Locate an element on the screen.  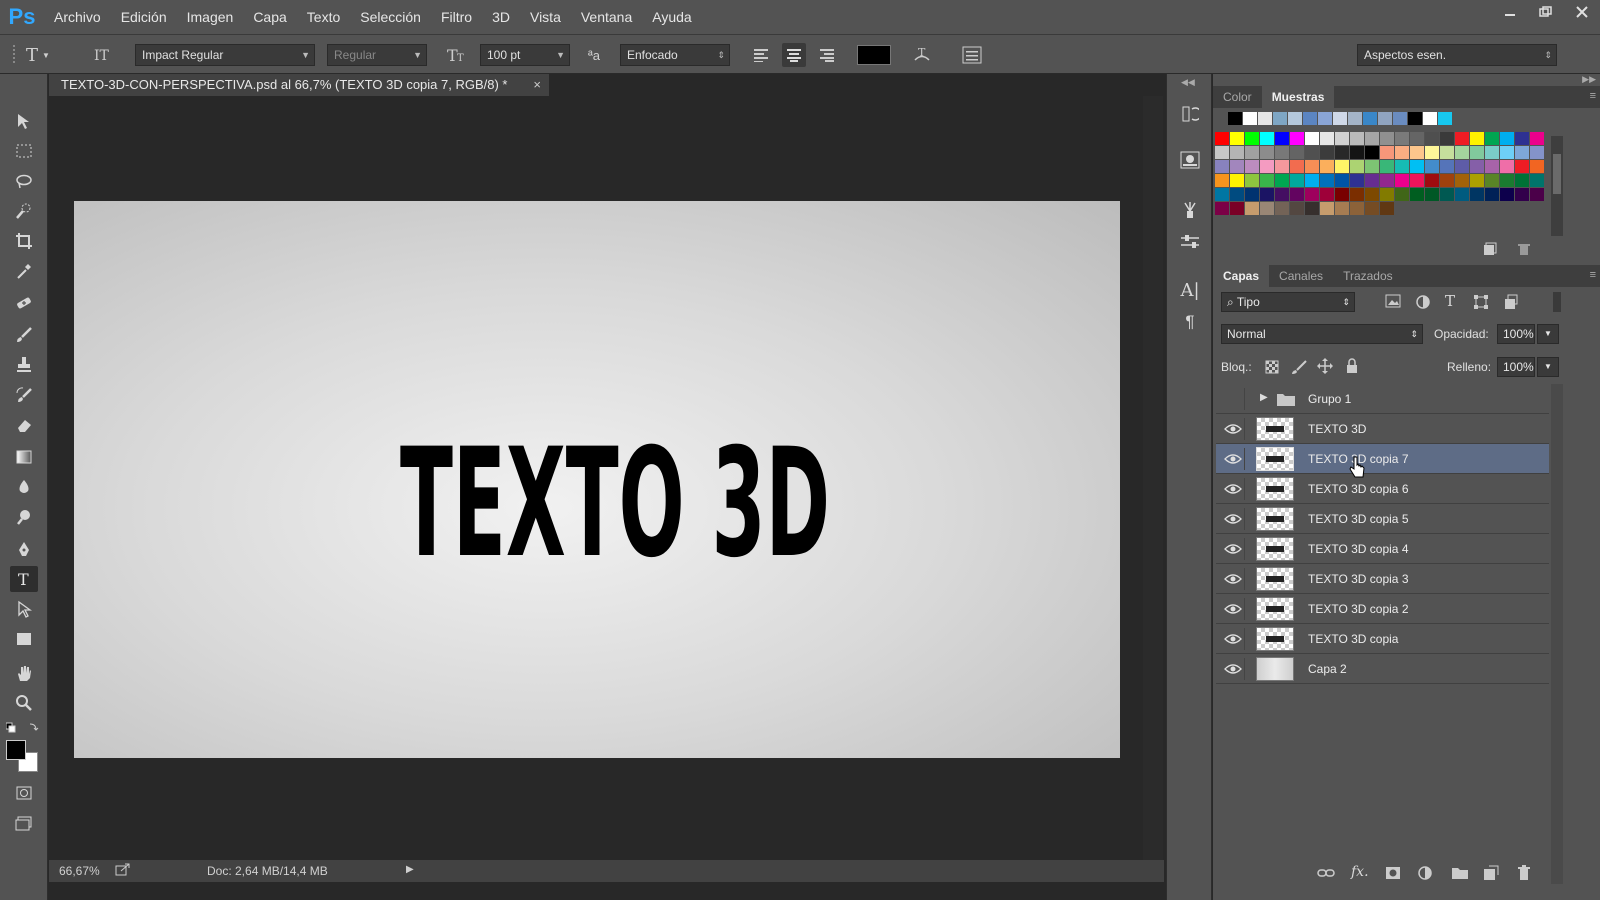
character-panel-icon is located at coordinates (972, 55).